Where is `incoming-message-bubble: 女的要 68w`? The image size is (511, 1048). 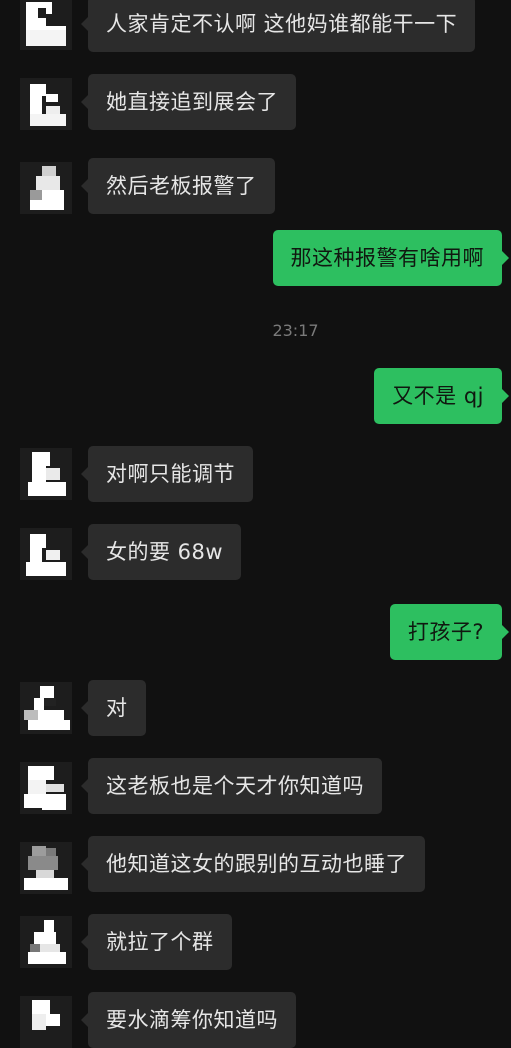
incoming-message-bubble: 女的要 68w is located at coordinates (161, 552).